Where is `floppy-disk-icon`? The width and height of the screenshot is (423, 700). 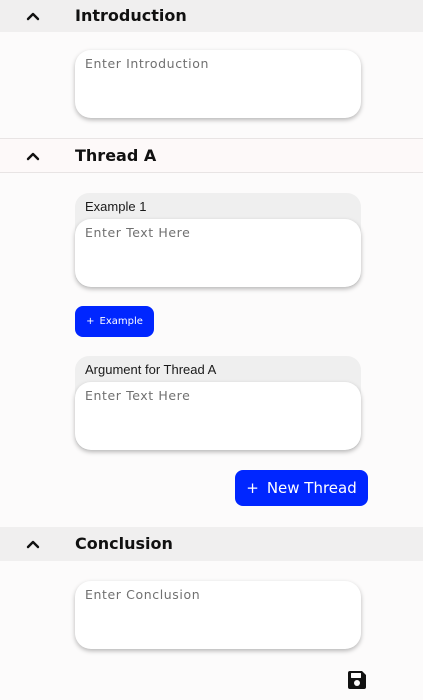 floppy-disk-icon is located at coordinates (357, 680).